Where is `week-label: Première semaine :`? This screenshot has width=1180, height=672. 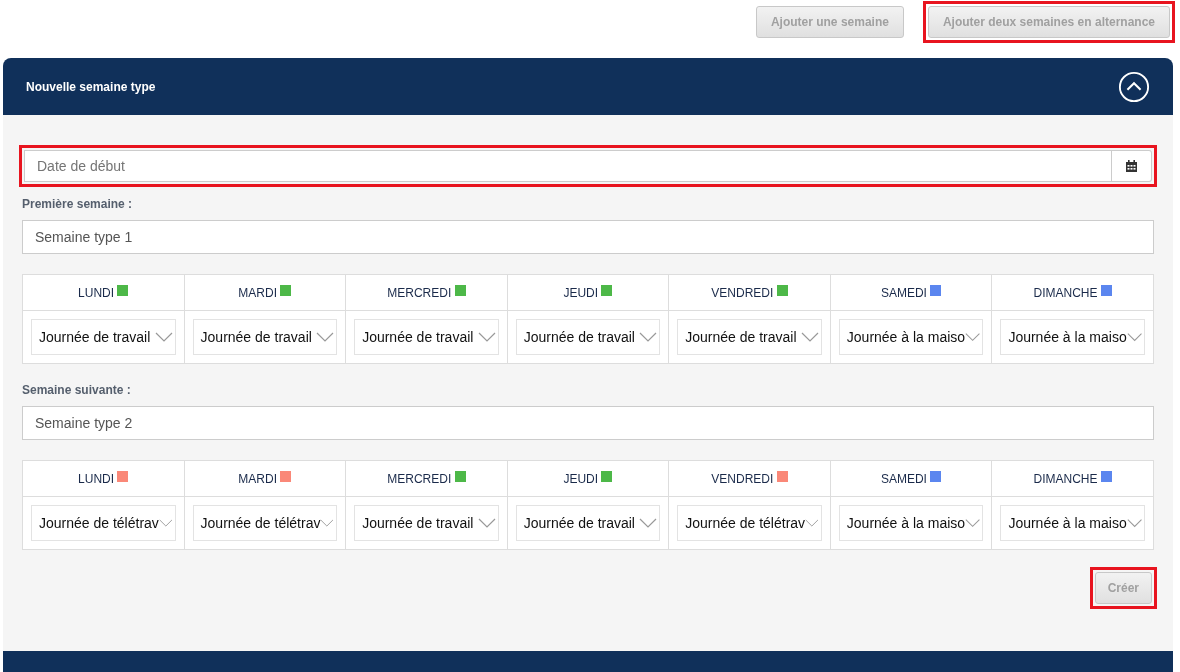
week-label: Première semaine : is located at coordinates (78, 204).